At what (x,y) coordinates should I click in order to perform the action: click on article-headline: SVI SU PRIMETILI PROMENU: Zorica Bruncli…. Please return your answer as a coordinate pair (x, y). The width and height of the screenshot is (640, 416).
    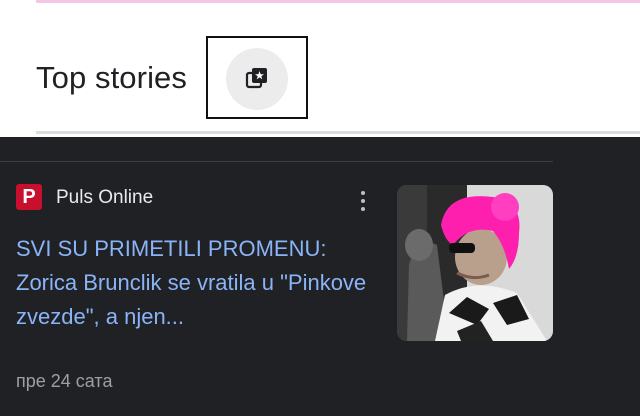
    Looking at the image, I should click on (201, 283).